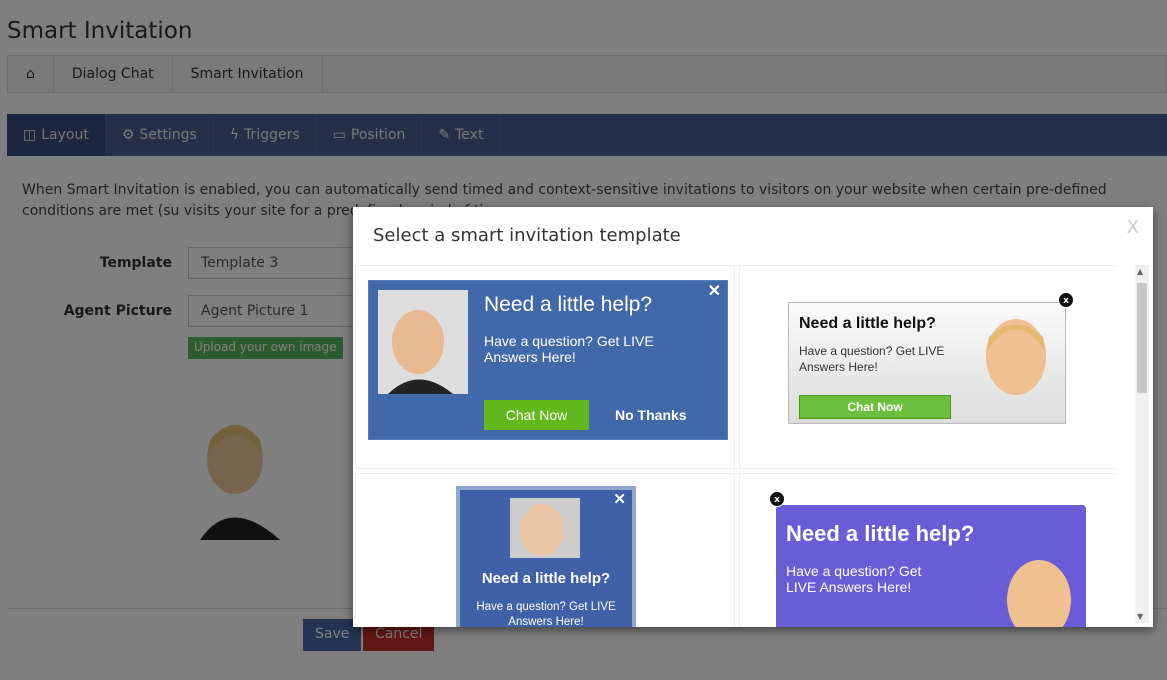 This screenshot has width=1167, height=680. What do you see at coordinates (1140, 616) in the screenshot?
I see `scroll-down-icon: ▼` at bounding box center [1140, 616].